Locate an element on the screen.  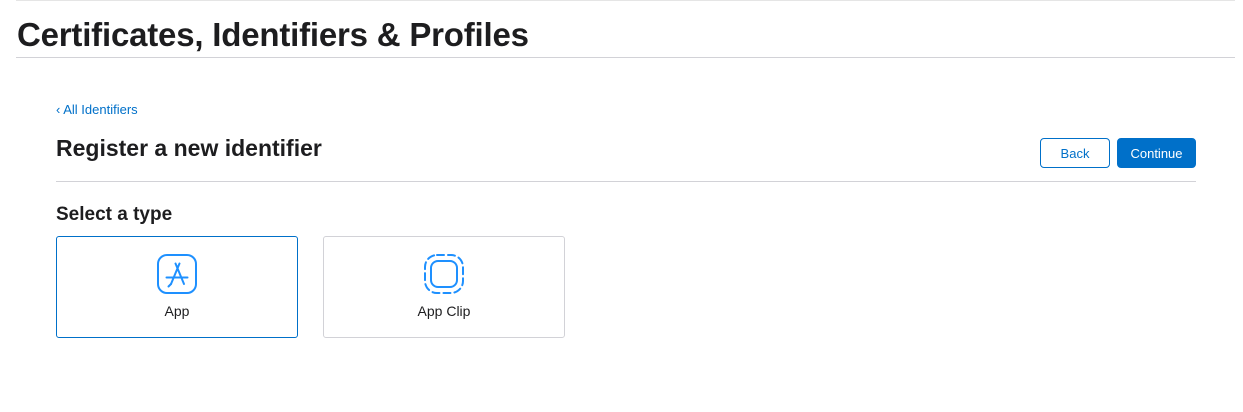
type-option-label: App Clip is located at coordinates (444, 311).